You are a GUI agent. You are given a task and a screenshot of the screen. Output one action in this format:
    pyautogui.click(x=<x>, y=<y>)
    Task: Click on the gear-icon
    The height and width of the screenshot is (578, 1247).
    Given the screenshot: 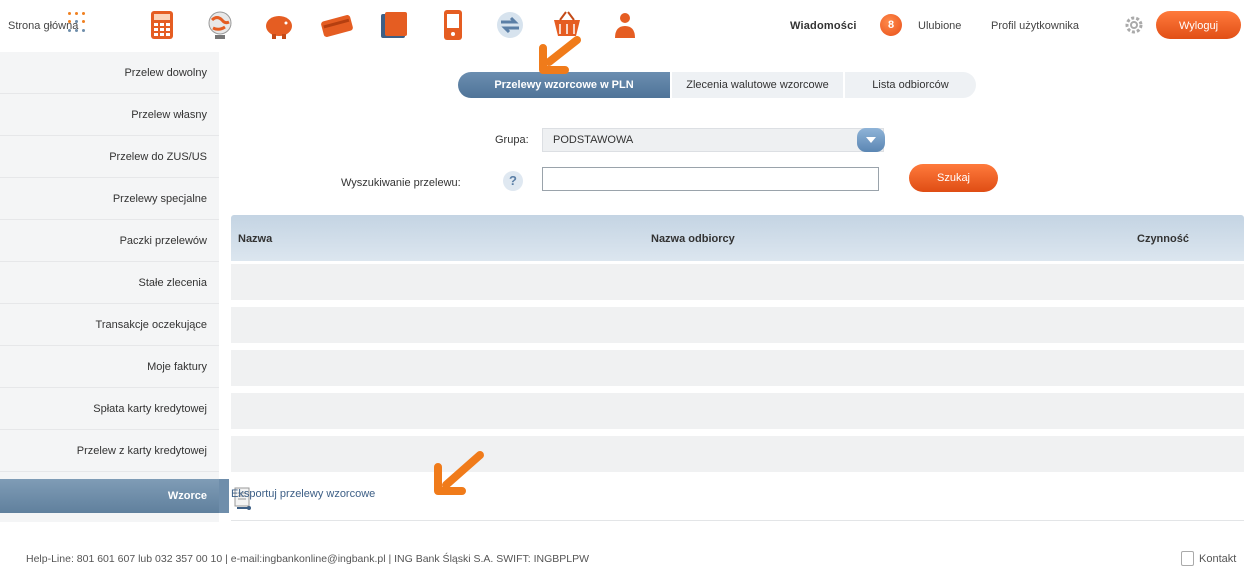 What is the action you would take?
    pyautogui.click(x=1134, y=25)
    